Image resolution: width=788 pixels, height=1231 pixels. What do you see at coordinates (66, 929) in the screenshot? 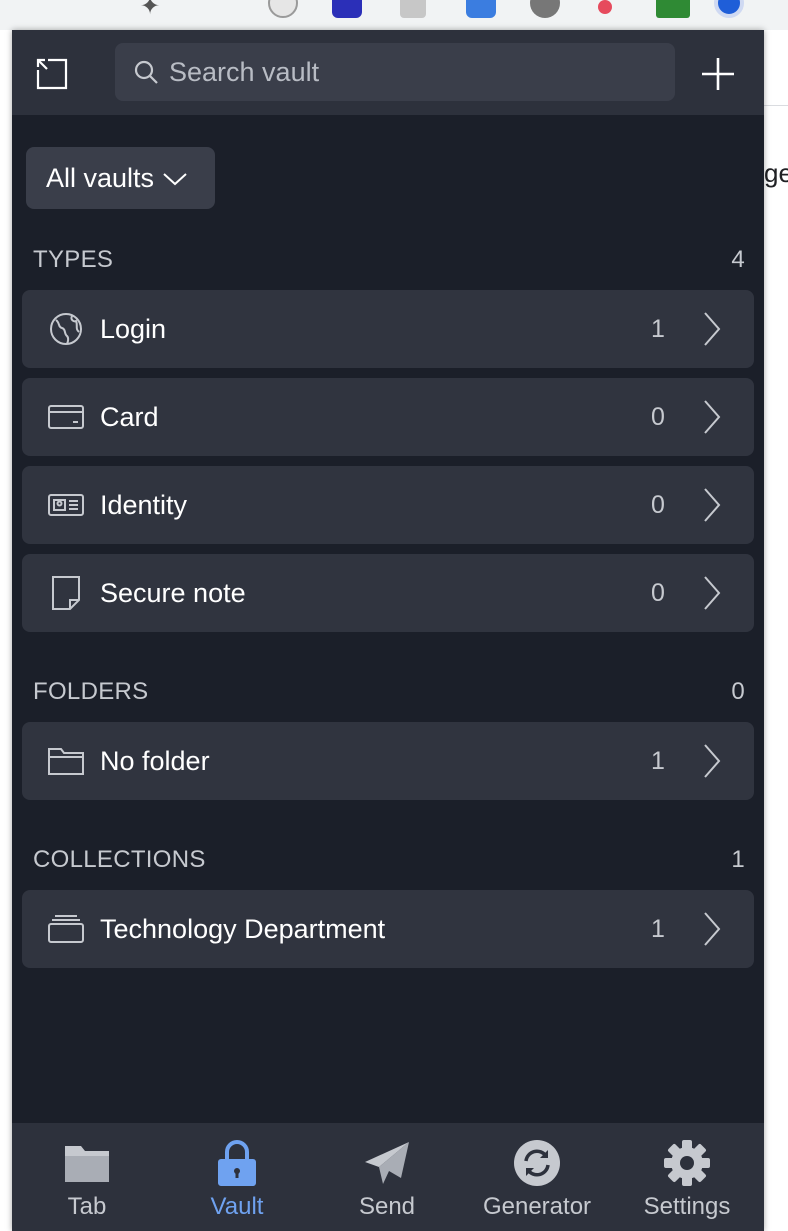
I see `collection-icon` at bounding box center [66, 929].